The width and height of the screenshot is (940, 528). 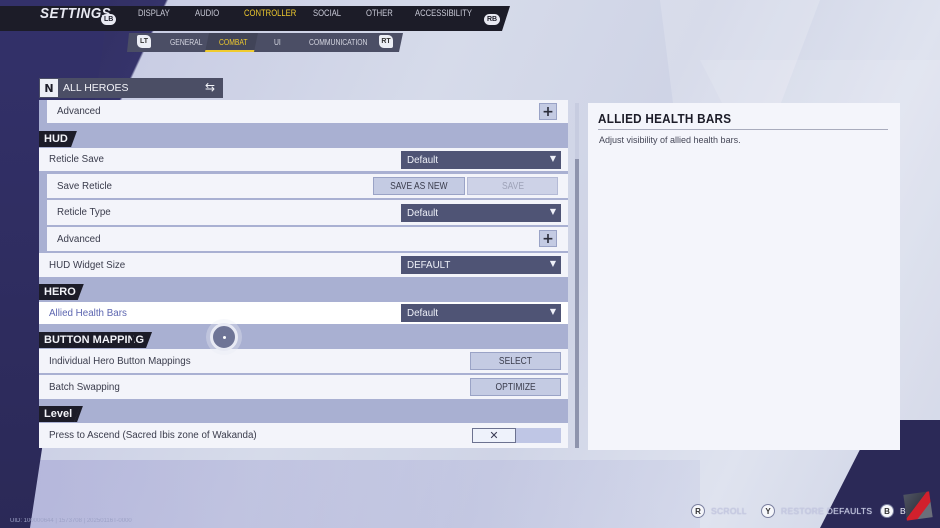 What do you see at coordinates (494, 435) in the screenshot?
I see `toggle-off-x-icon: ✕` at bounding box center [494, 435].